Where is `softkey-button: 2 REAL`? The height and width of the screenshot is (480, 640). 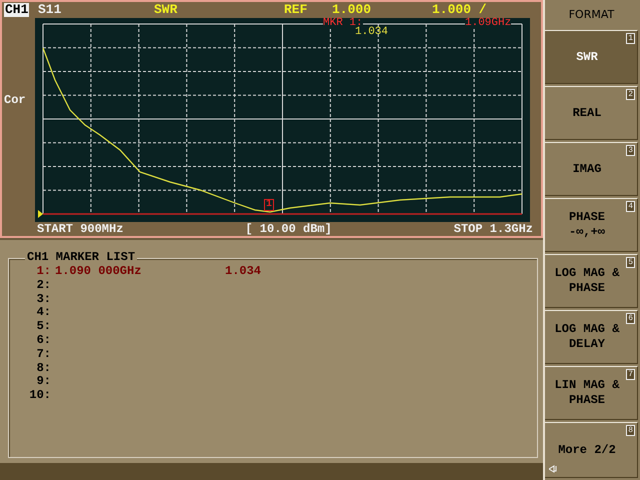
softkey-button: 2 REAL is located at coordinates (591, 113).